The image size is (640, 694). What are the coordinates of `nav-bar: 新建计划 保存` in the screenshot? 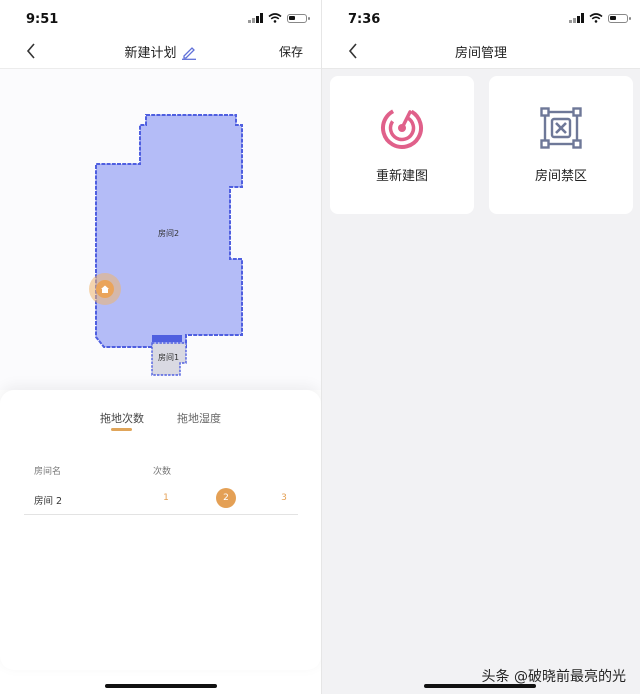 It's located at (160, 51).